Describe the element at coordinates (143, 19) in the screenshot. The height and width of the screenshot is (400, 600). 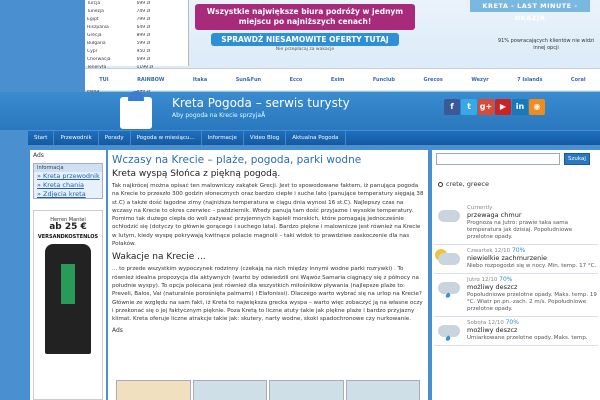
I see `price-cell: 799 zł` at that location.